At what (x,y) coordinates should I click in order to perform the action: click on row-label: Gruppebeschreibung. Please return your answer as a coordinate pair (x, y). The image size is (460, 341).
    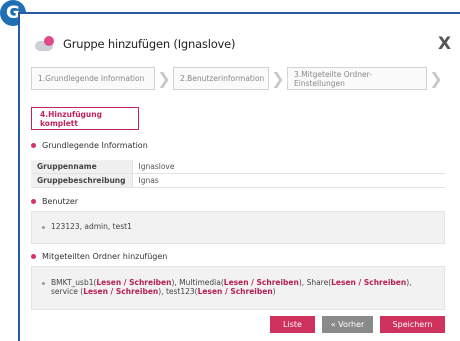
    Looking at the image, I should click on (82, 180).